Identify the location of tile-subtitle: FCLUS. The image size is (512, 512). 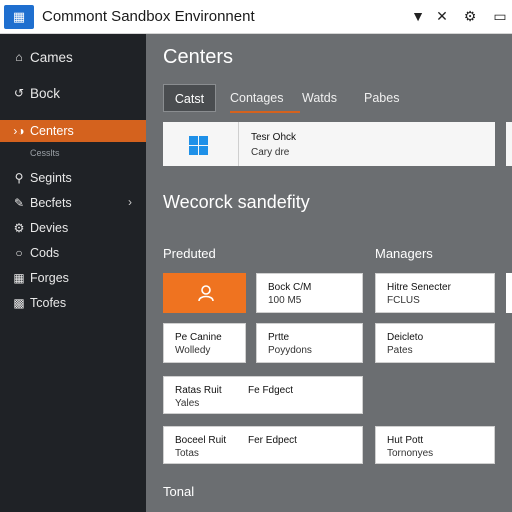
(403, 300).